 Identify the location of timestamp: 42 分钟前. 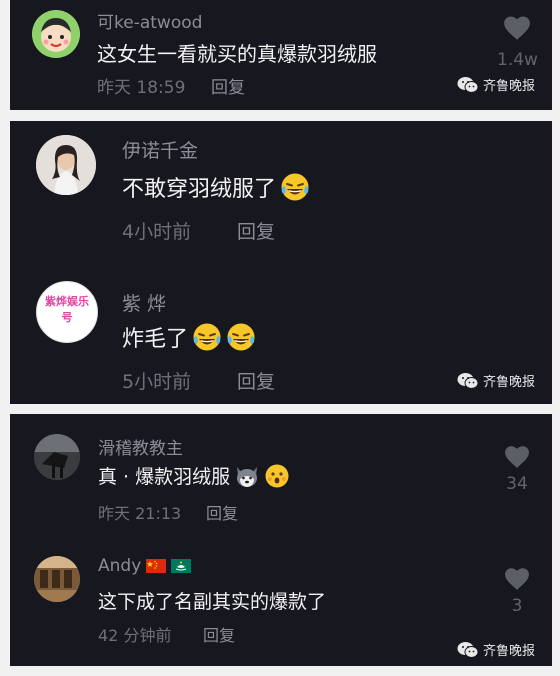
(135, 635).